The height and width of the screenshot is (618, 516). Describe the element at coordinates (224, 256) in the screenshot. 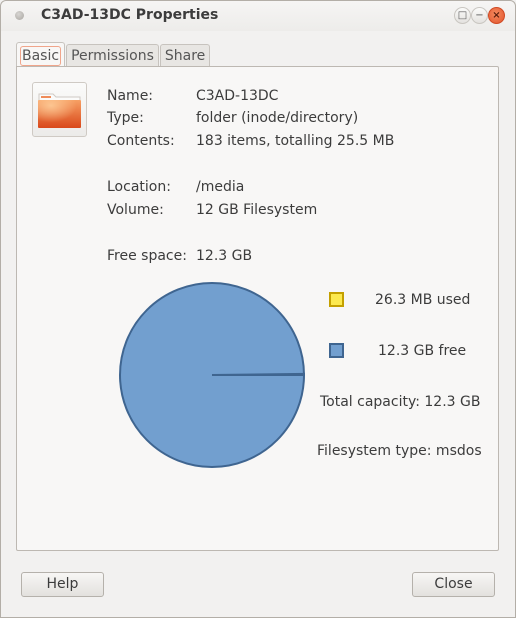

I see `free-space-value: 12.3 GB` at that location.